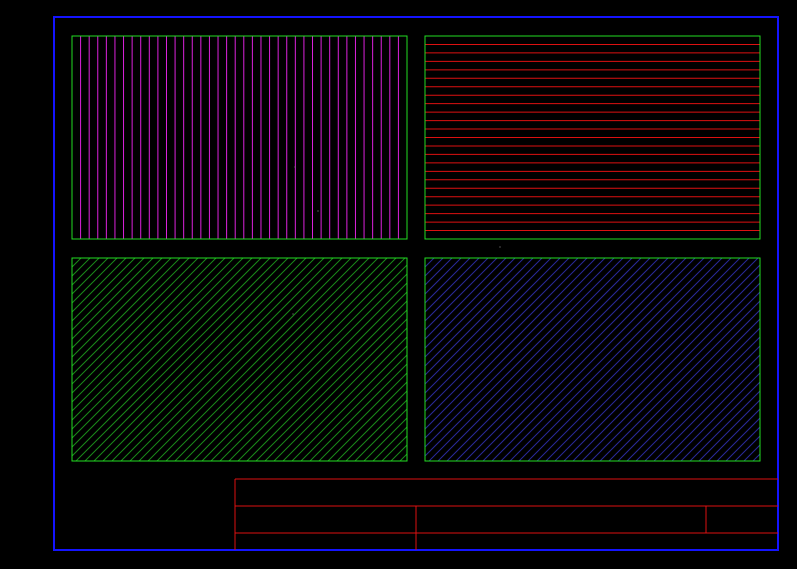 The width and height of the screenshot is (797, 569). I want to click on vertical-hatch-panel, so click(239, 137).